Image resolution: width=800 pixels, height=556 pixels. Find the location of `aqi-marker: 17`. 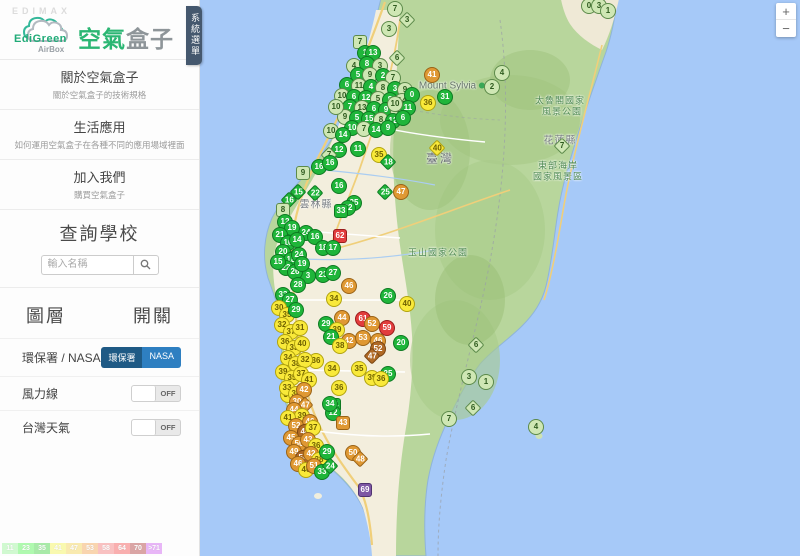

aqi-marker: 17 is located at coordinates (333, 248).